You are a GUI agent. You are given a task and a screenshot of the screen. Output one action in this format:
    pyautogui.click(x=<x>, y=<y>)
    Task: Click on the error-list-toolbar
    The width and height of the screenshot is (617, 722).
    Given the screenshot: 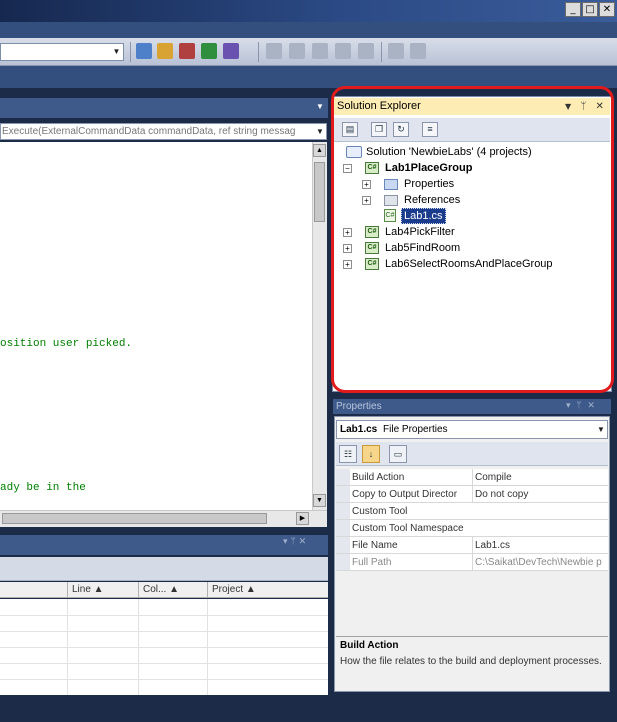 What is the action you would take?
    pyautogui.click(x=164, y=569)
    